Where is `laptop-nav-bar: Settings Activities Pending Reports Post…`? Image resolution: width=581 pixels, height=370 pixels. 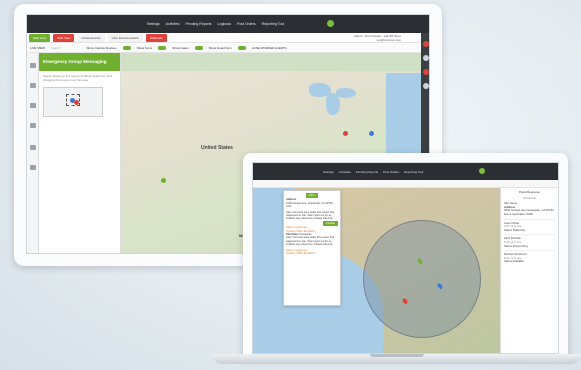
laptop-nav-bar: Settings Activities Pending Reports Post… is located at coordinates (405, 171).